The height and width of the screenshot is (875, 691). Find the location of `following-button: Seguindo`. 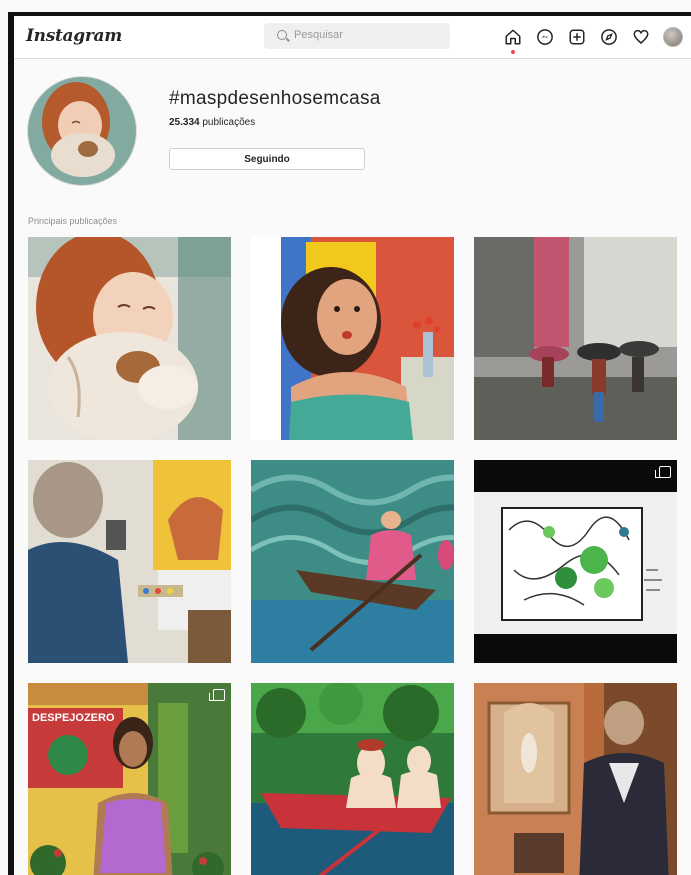

following-button: Seguindo is located at coordinates (267, 159).